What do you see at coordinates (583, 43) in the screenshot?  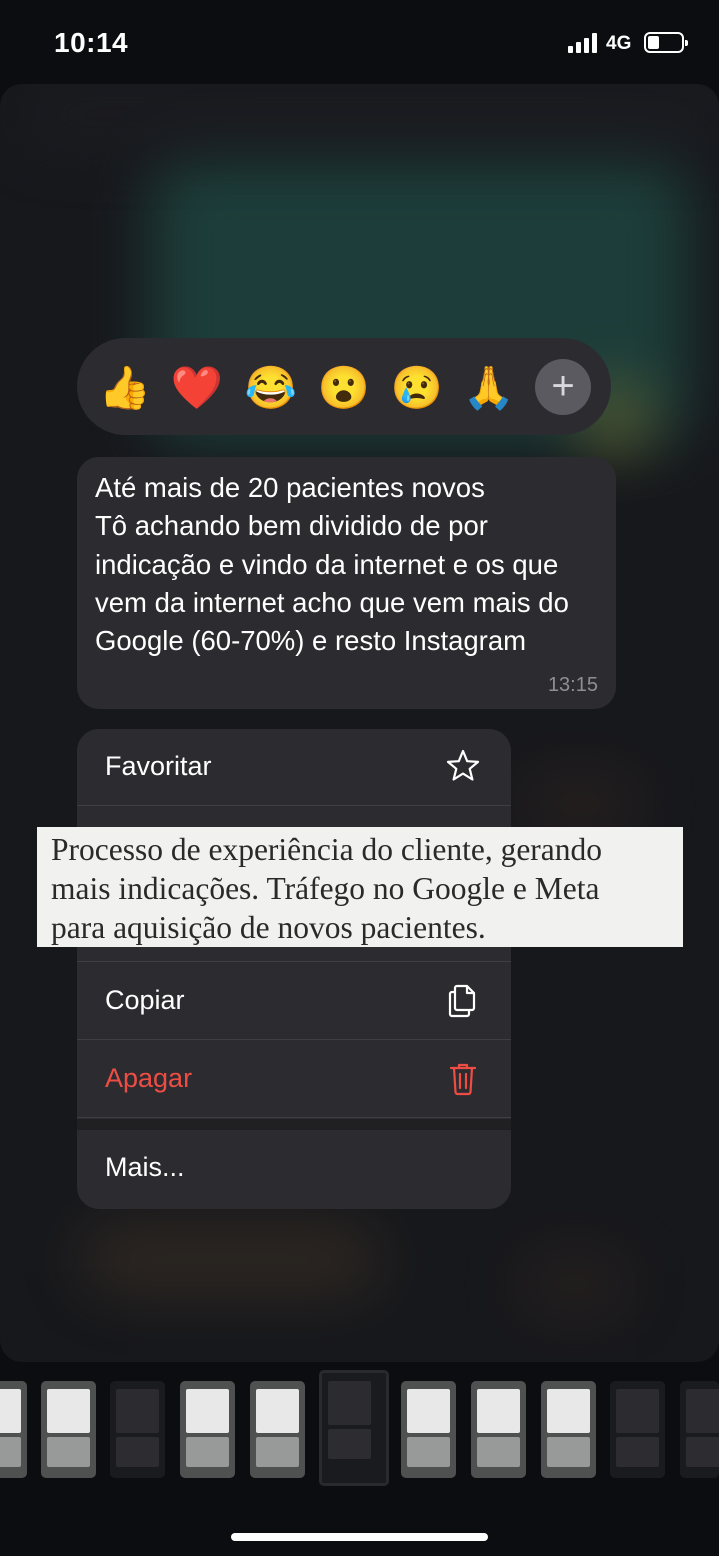 I see `cellular-signal-icon` at bounding box center [583, 43].